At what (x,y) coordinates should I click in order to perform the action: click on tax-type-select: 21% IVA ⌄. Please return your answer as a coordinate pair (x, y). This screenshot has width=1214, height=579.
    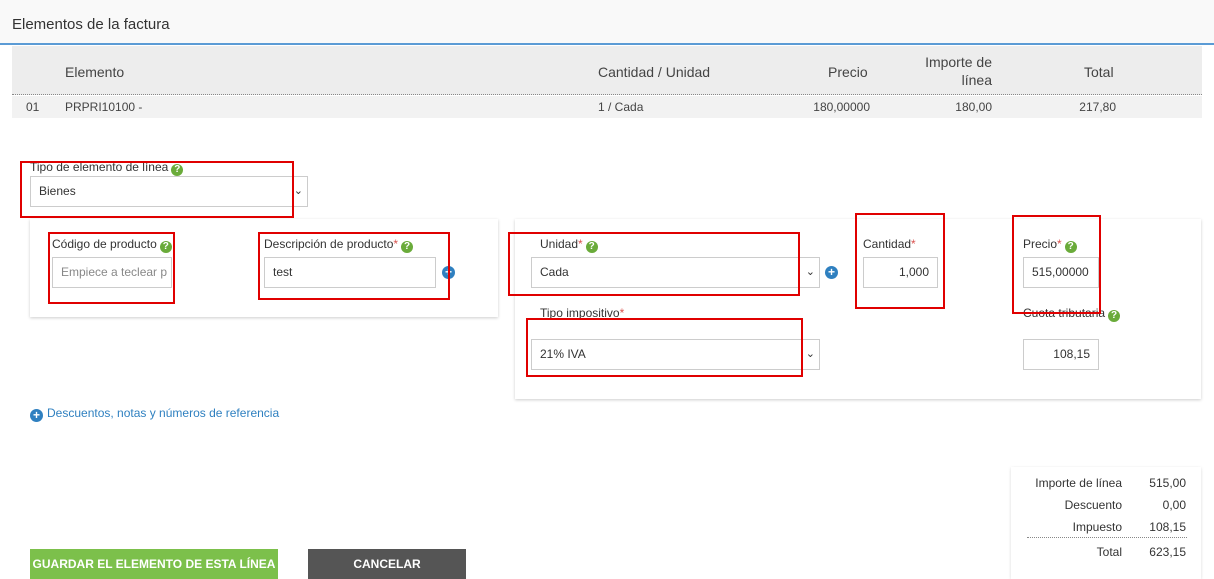
    Looking at the image, I should click on (675, 354).